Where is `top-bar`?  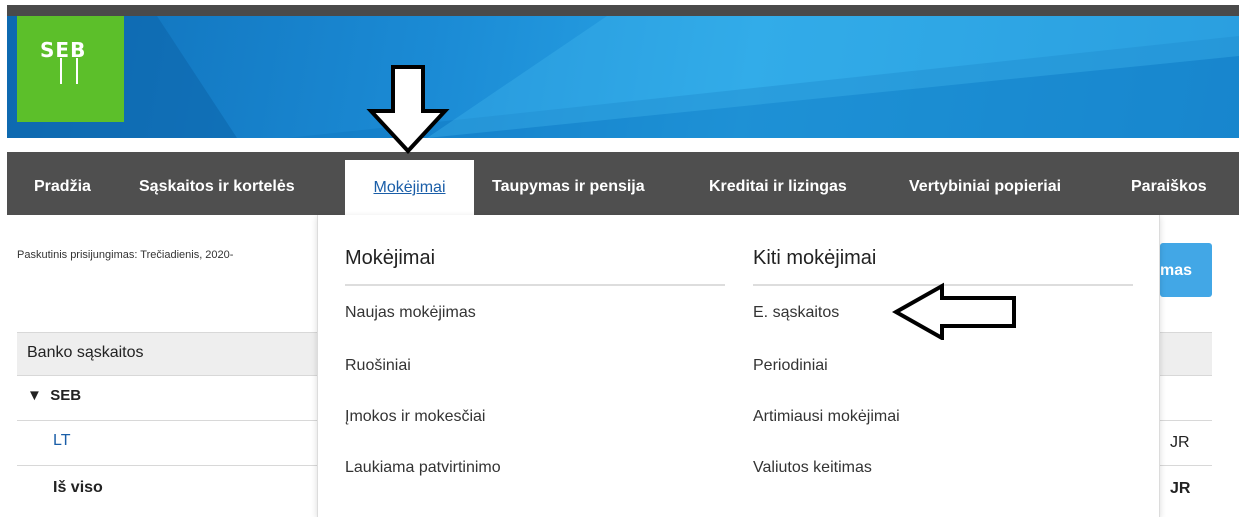 top-bar is located at coordinates (623, 10).